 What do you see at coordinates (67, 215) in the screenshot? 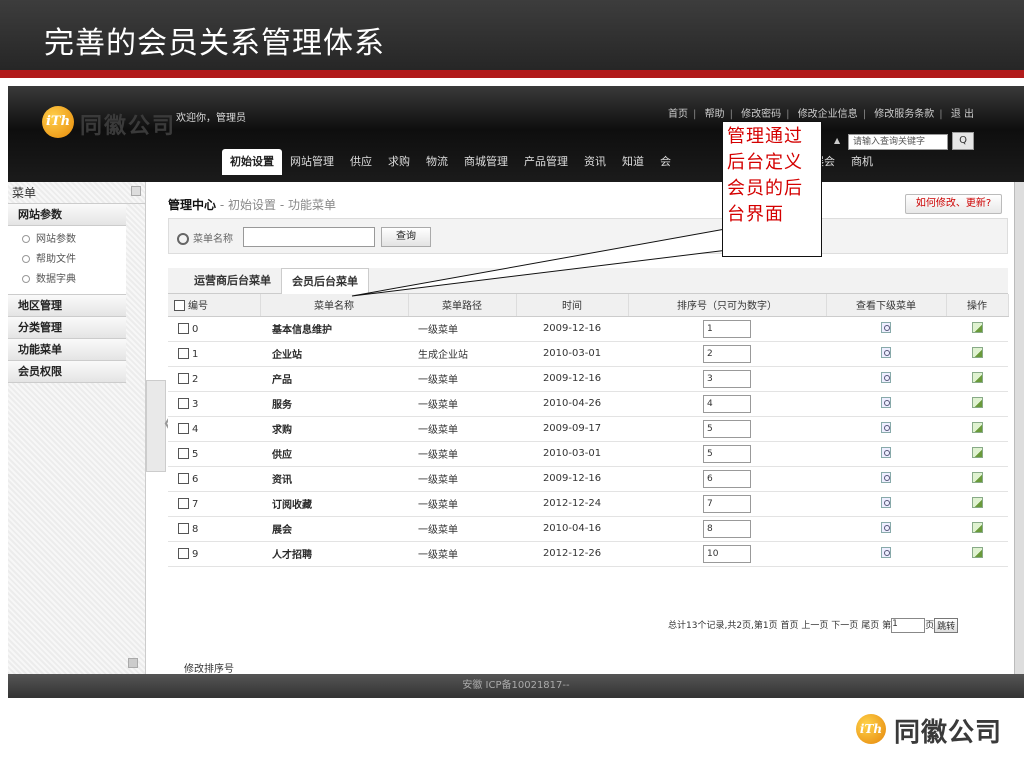
I see `sidebar-section-site-params: 网站参数` at bounding box center [67, 215].